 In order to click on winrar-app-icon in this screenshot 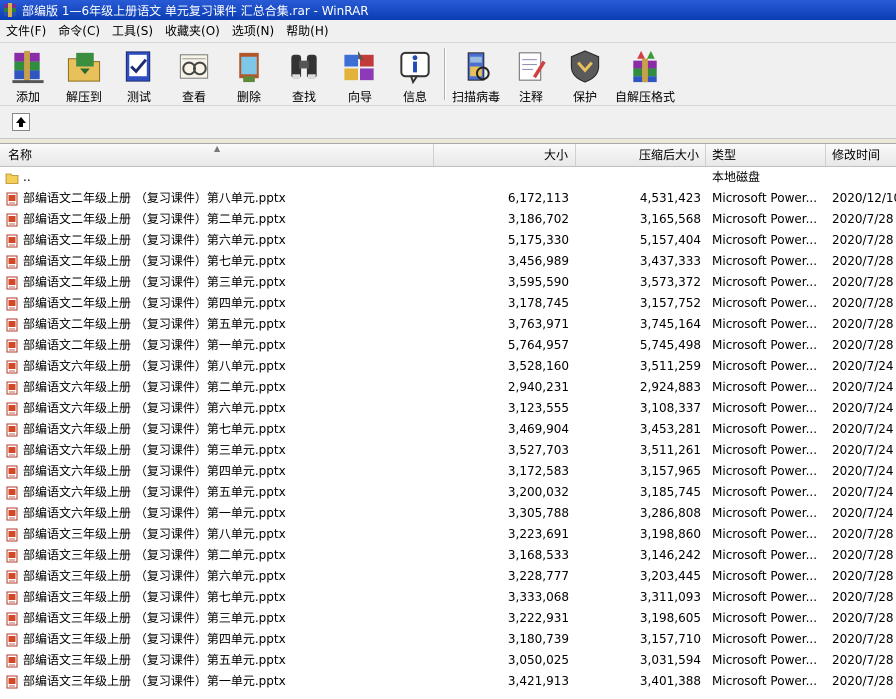, I will do `click(10, 10)`.